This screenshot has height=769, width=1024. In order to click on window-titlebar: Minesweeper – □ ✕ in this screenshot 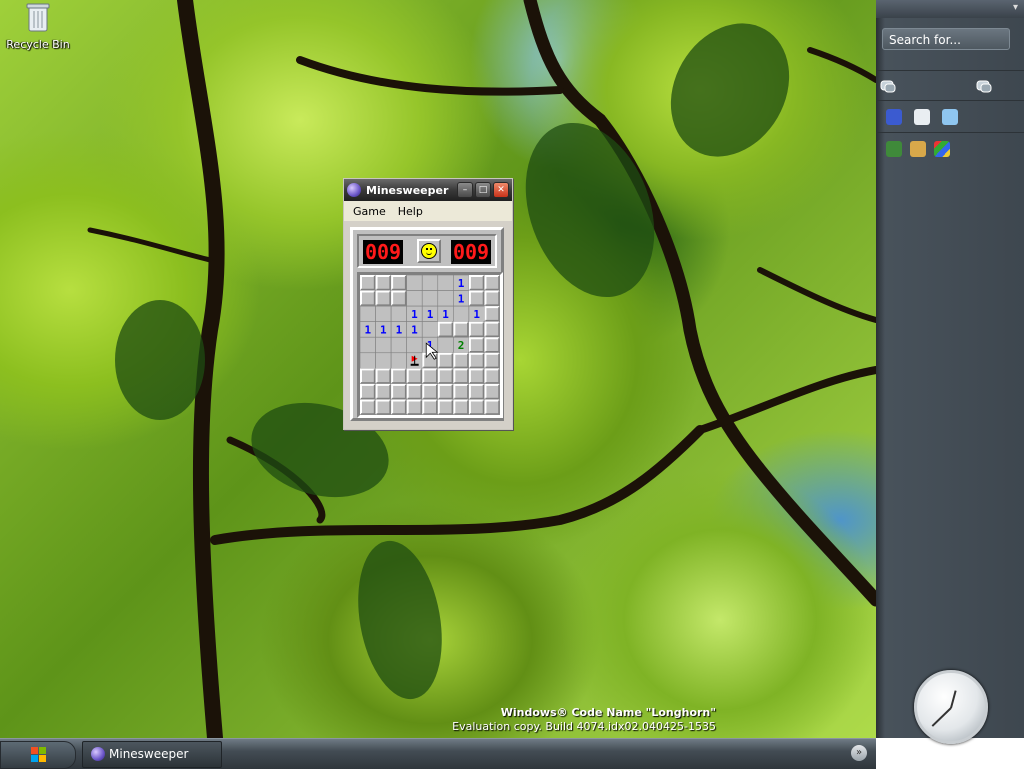, I will do `click(428, 190)`.